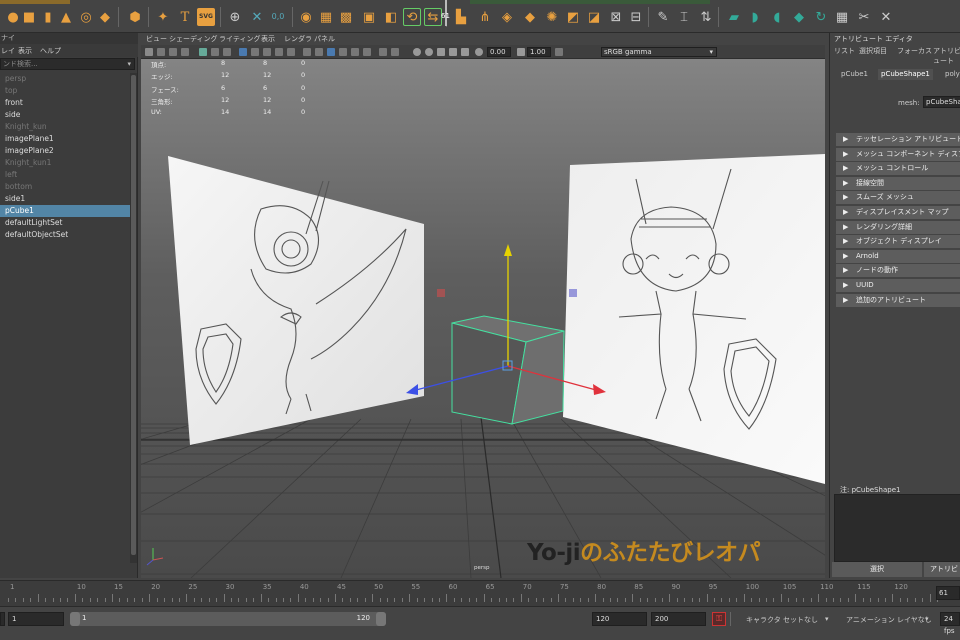 The image size is (960, 640). I want to click on range-slider: 1 120, so click(228, 619).